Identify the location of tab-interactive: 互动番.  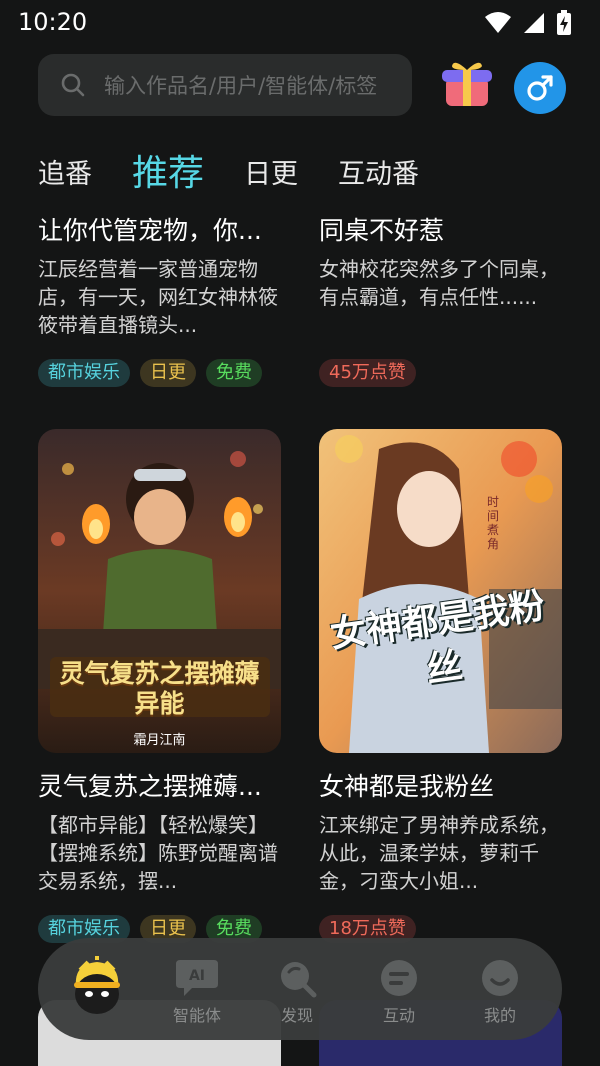
(378, 180).